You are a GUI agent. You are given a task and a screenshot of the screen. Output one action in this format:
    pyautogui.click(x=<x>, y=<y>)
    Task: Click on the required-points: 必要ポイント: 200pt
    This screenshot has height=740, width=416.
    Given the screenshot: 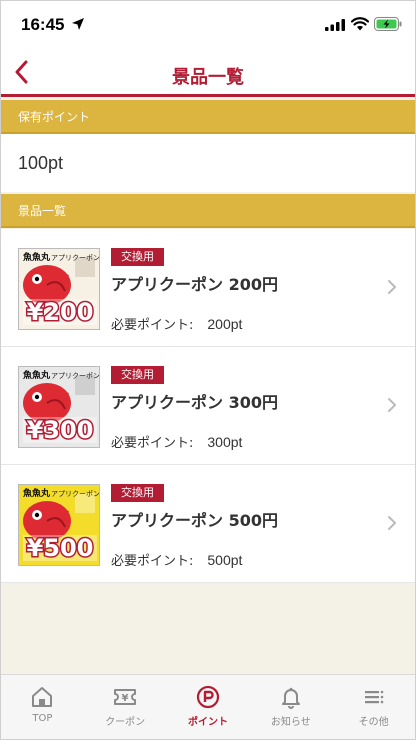 What is the action you would take?
    pyautogui.click(x=176, y=323)
    